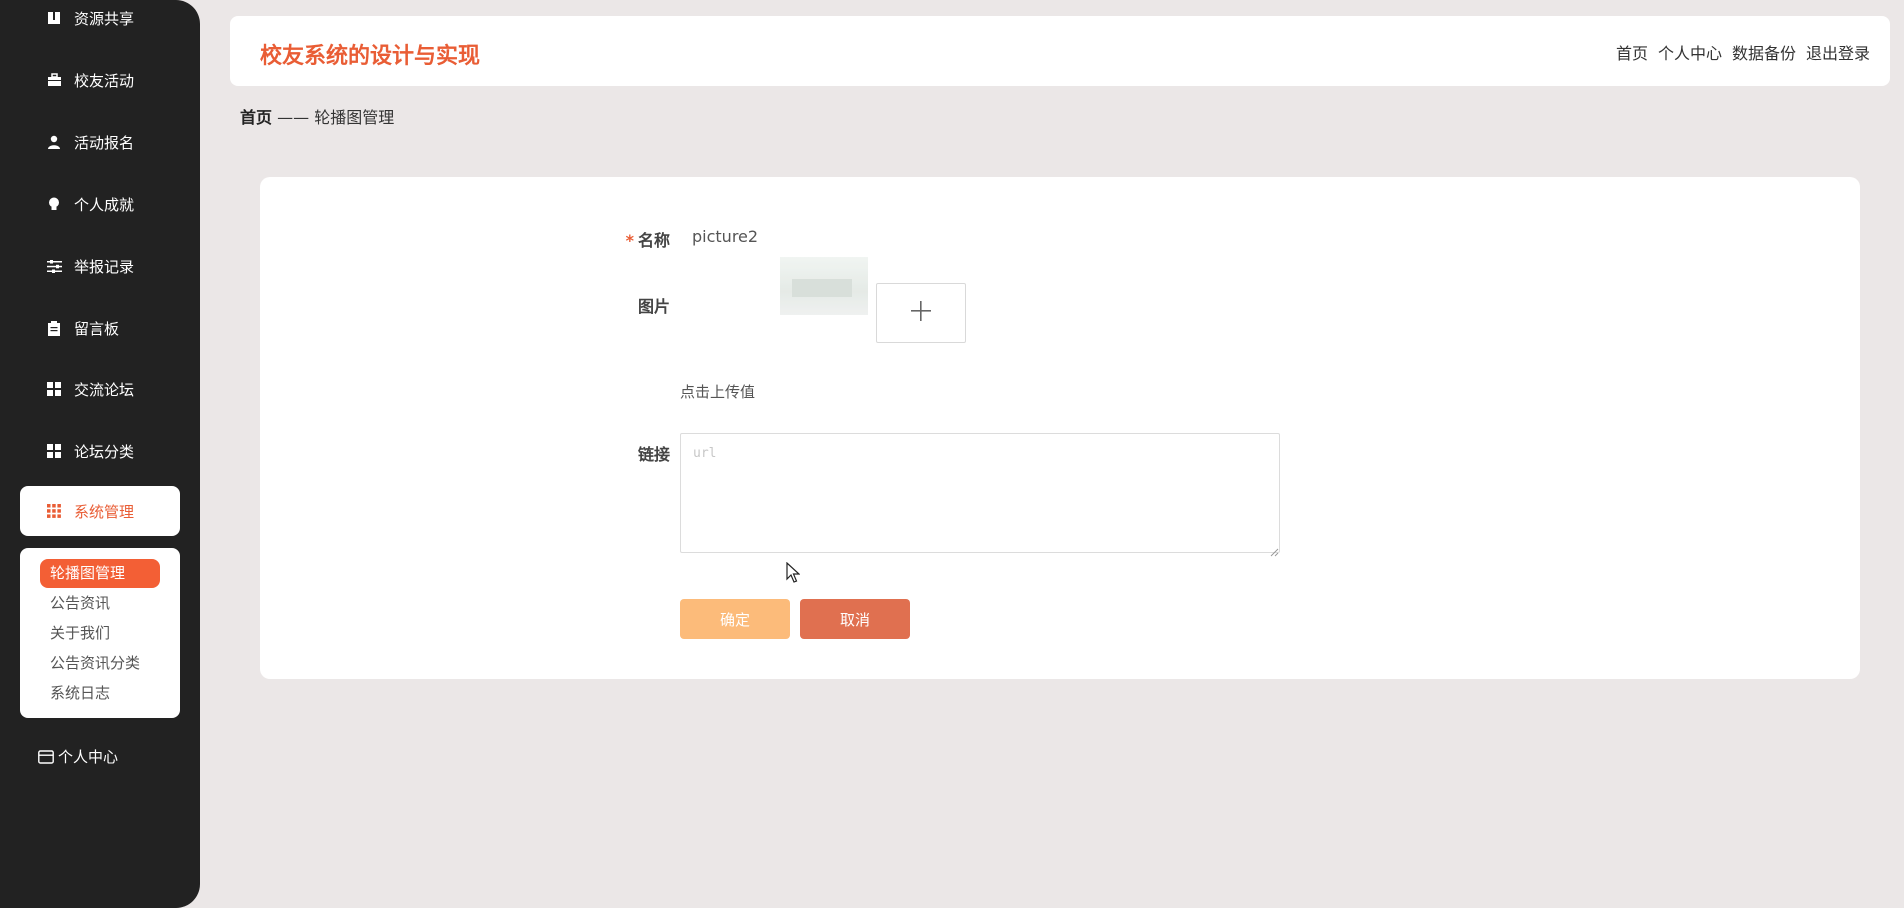 The image size is (1904, 908). What do you see at coordinates (1838, 52) in the screenshot?
I see `nav-logout: 退出登录` at bounding box center [1838, 52].